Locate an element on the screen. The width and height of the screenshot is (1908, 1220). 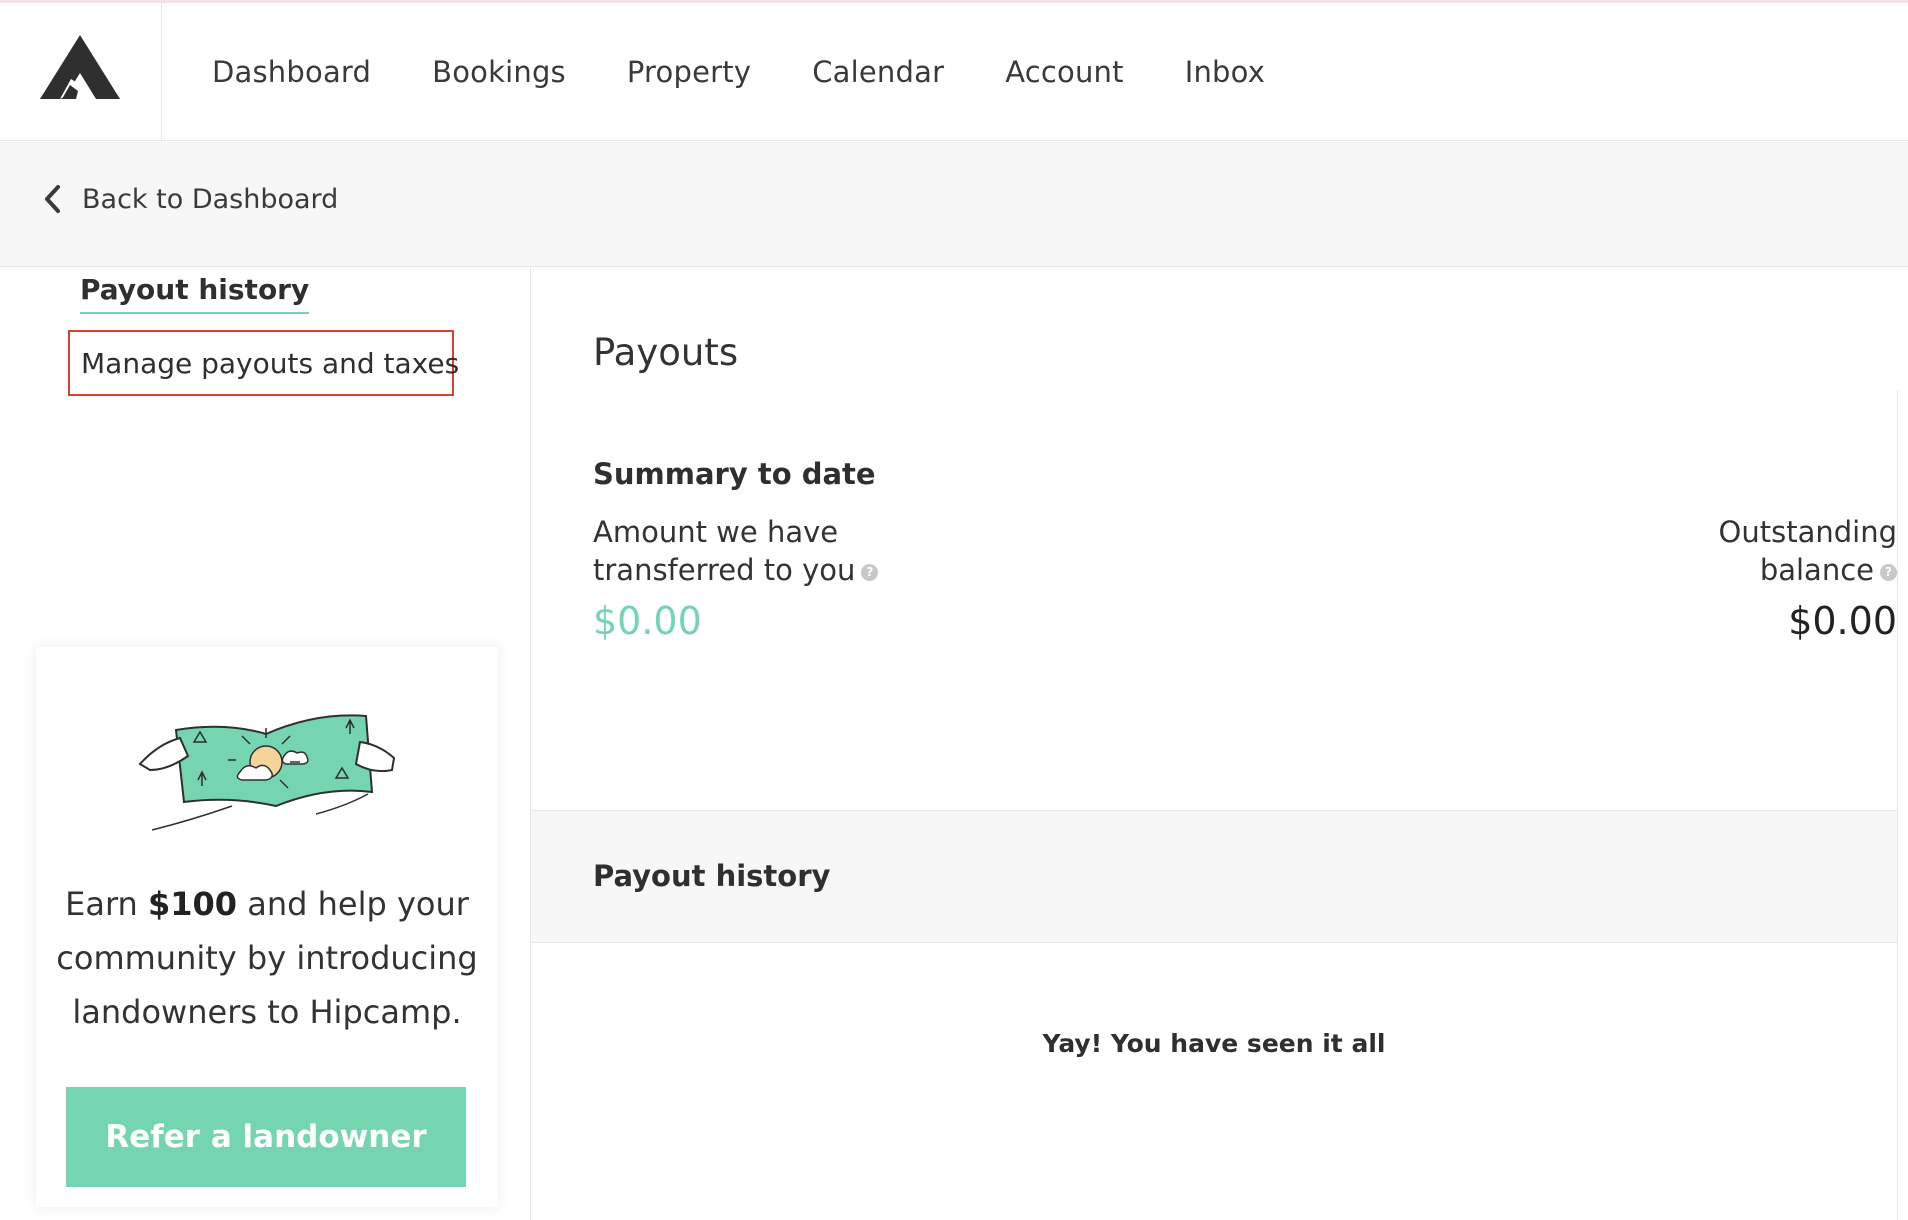
hipcamp-logo-icon is located at coordinates (80, 67).